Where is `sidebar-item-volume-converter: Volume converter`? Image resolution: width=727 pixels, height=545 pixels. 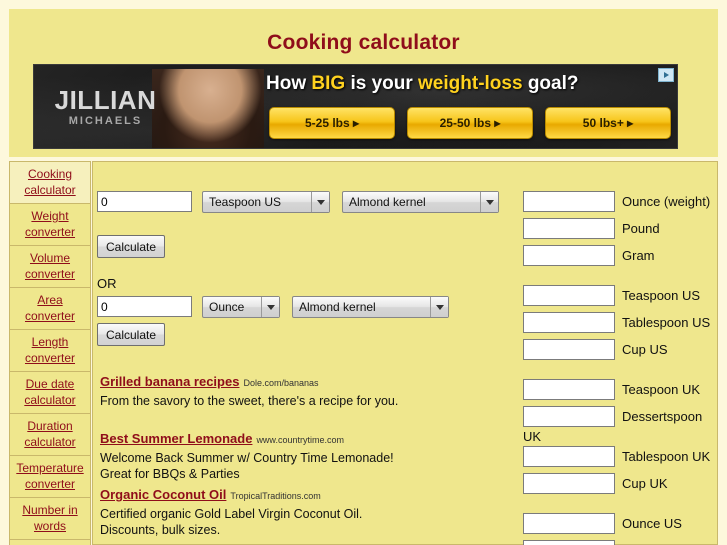 sidebar-item-volume-converter: Volume converter is located at coordinates (50, 267).